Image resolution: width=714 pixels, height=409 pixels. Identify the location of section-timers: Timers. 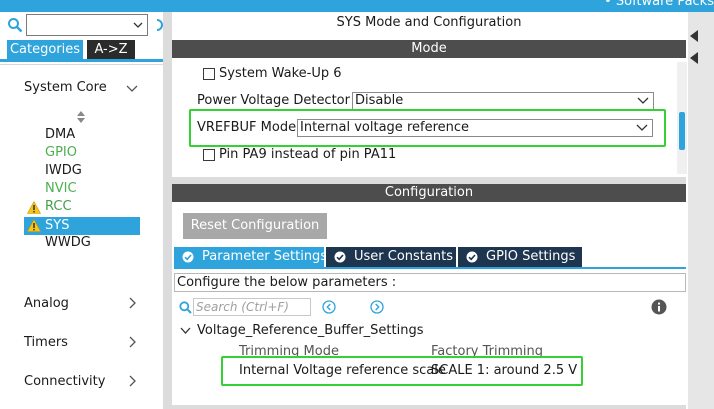
(46, 344).